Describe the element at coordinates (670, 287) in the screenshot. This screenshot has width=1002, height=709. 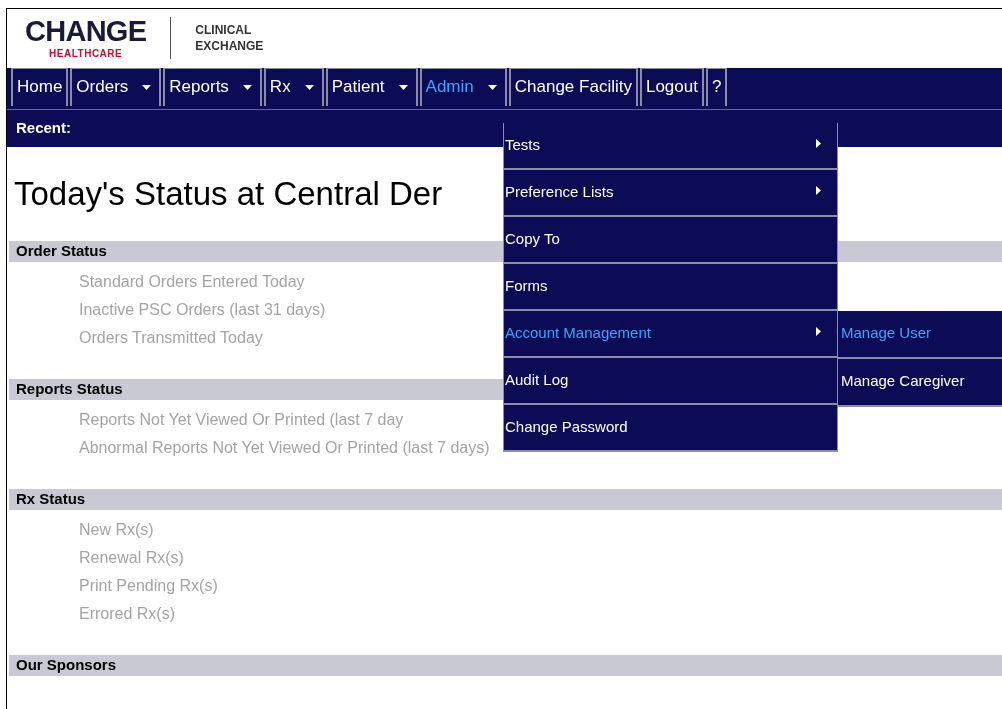
I see `menu-item: Forms` at that location.